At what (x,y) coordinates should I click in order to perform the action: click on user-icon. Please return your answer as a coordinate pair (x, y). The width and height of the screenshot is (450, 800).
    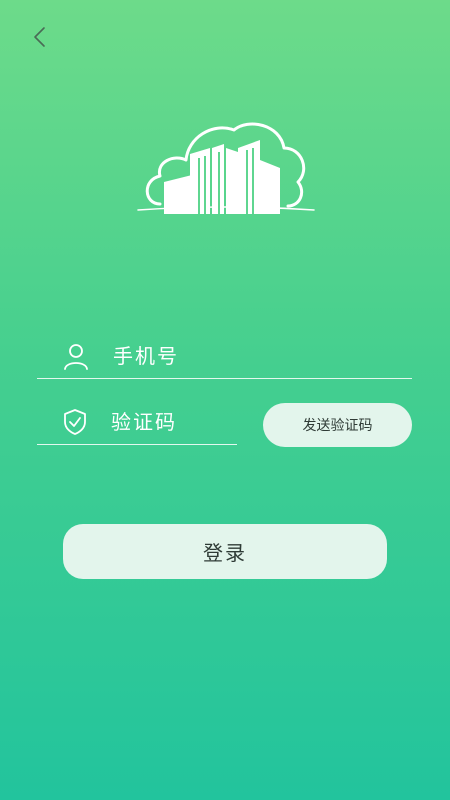
    Looking at the image, I should click on (76, 356).